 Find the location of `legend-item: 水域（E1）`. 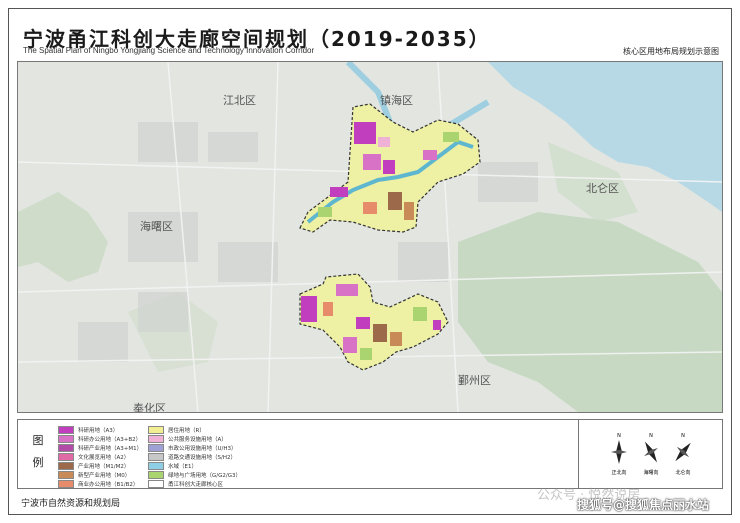

legend-item: 水域（E1） is located at coordinates (194, 466).